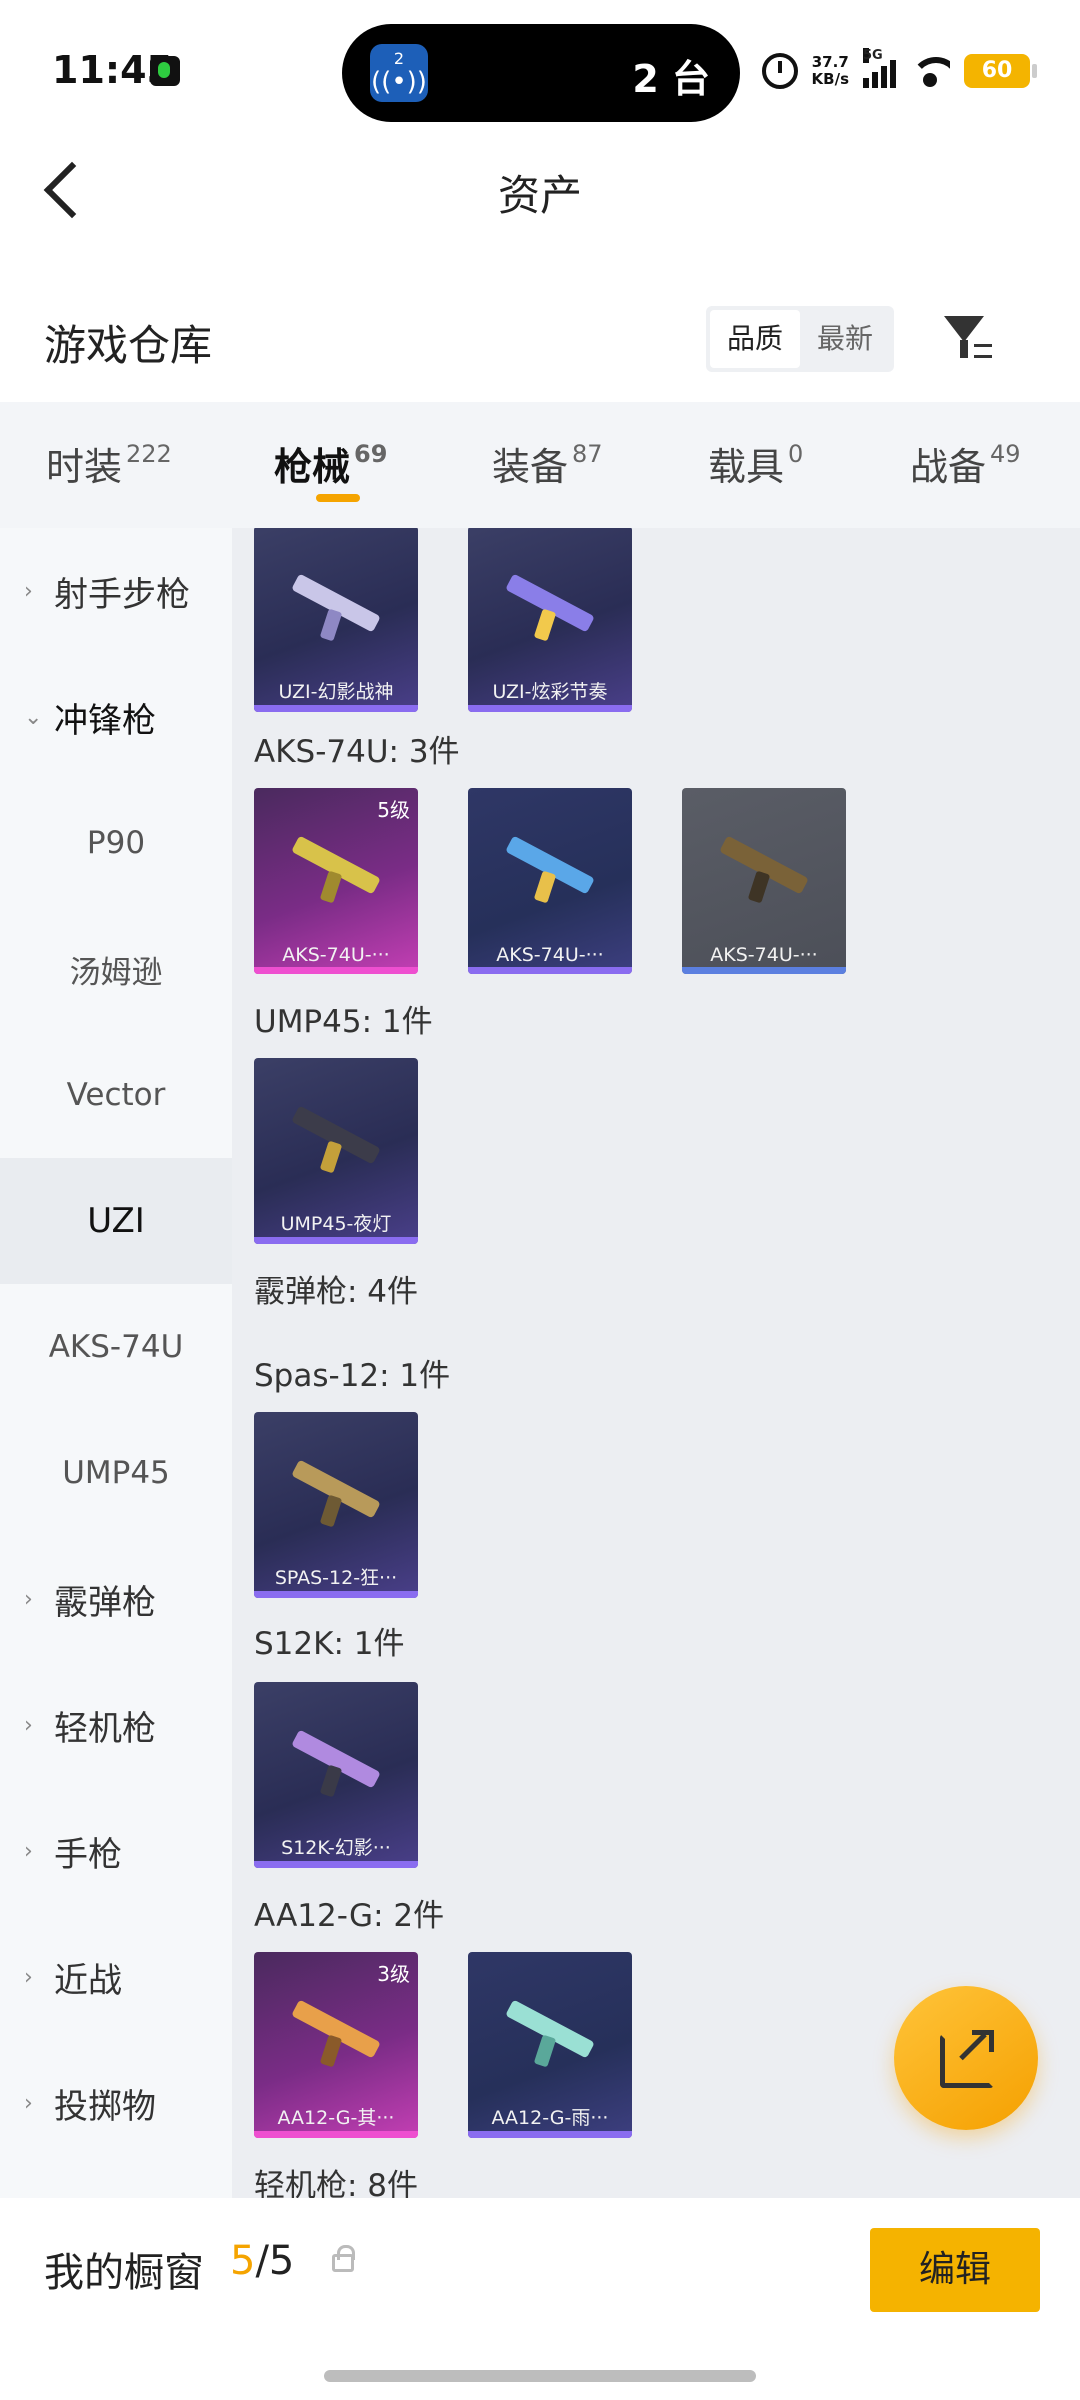  I want to click on skin-card-label: AA12-G-其···, so click(336, 2118).